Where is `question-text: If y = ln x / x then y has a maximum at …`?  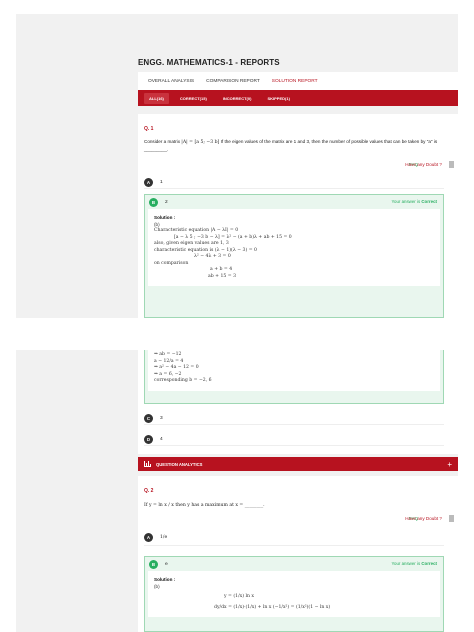
question-text: If y = ln x / x then y has a maximum at … is located at coordinates (204, 505).